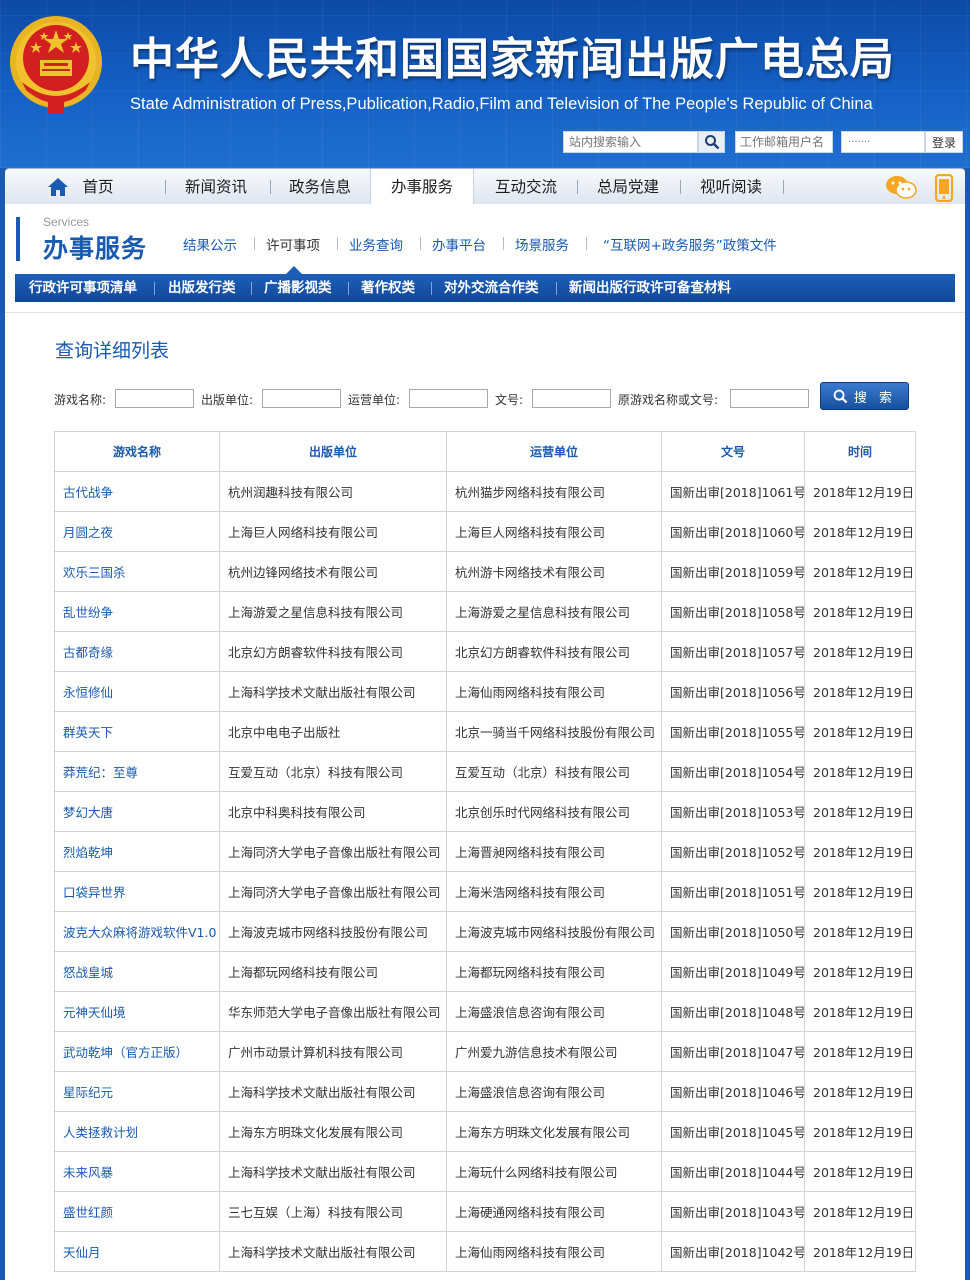 The image size is (970, 1280). I want to click on cell-game-name: 古都奇缘, so click(137, 651).